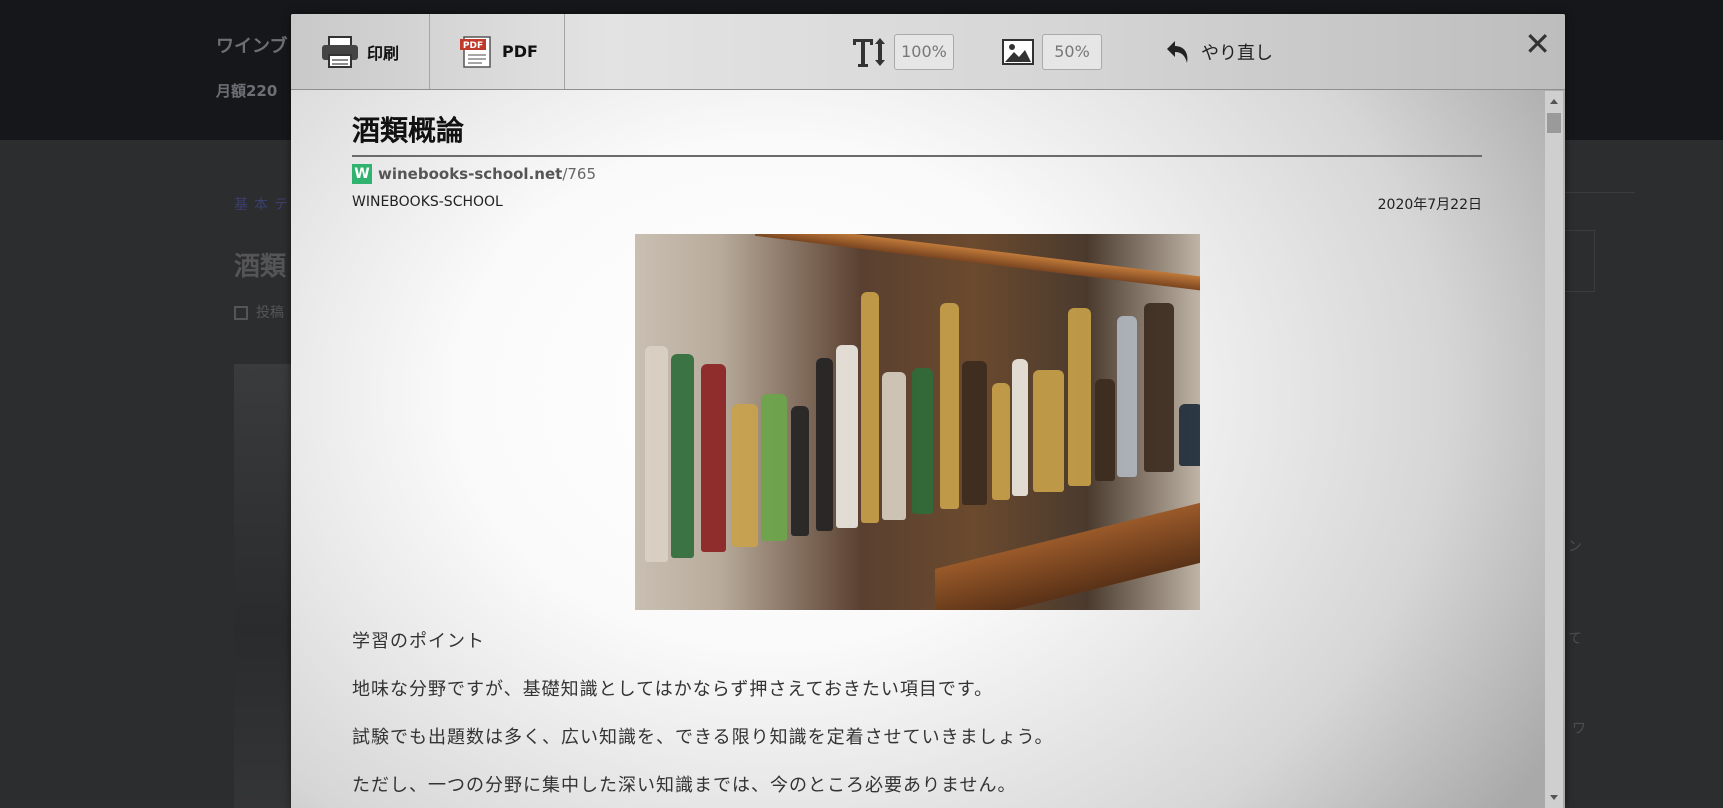 This screenshot has height=808, width=1723. Describe the element at coordinates (869, 52) in the screenshot. I see `text-size-icon` at that location.